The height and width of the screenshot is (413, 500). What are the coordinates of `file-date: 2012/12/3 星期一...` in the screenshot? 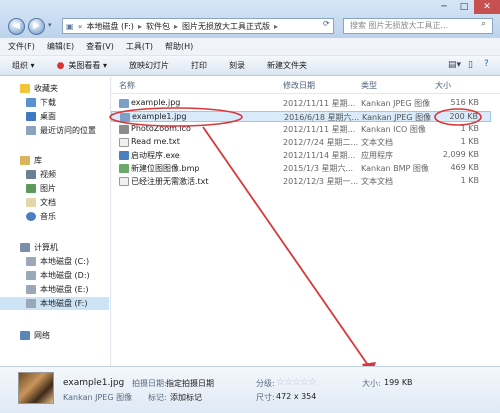 It's located at (321, 181).